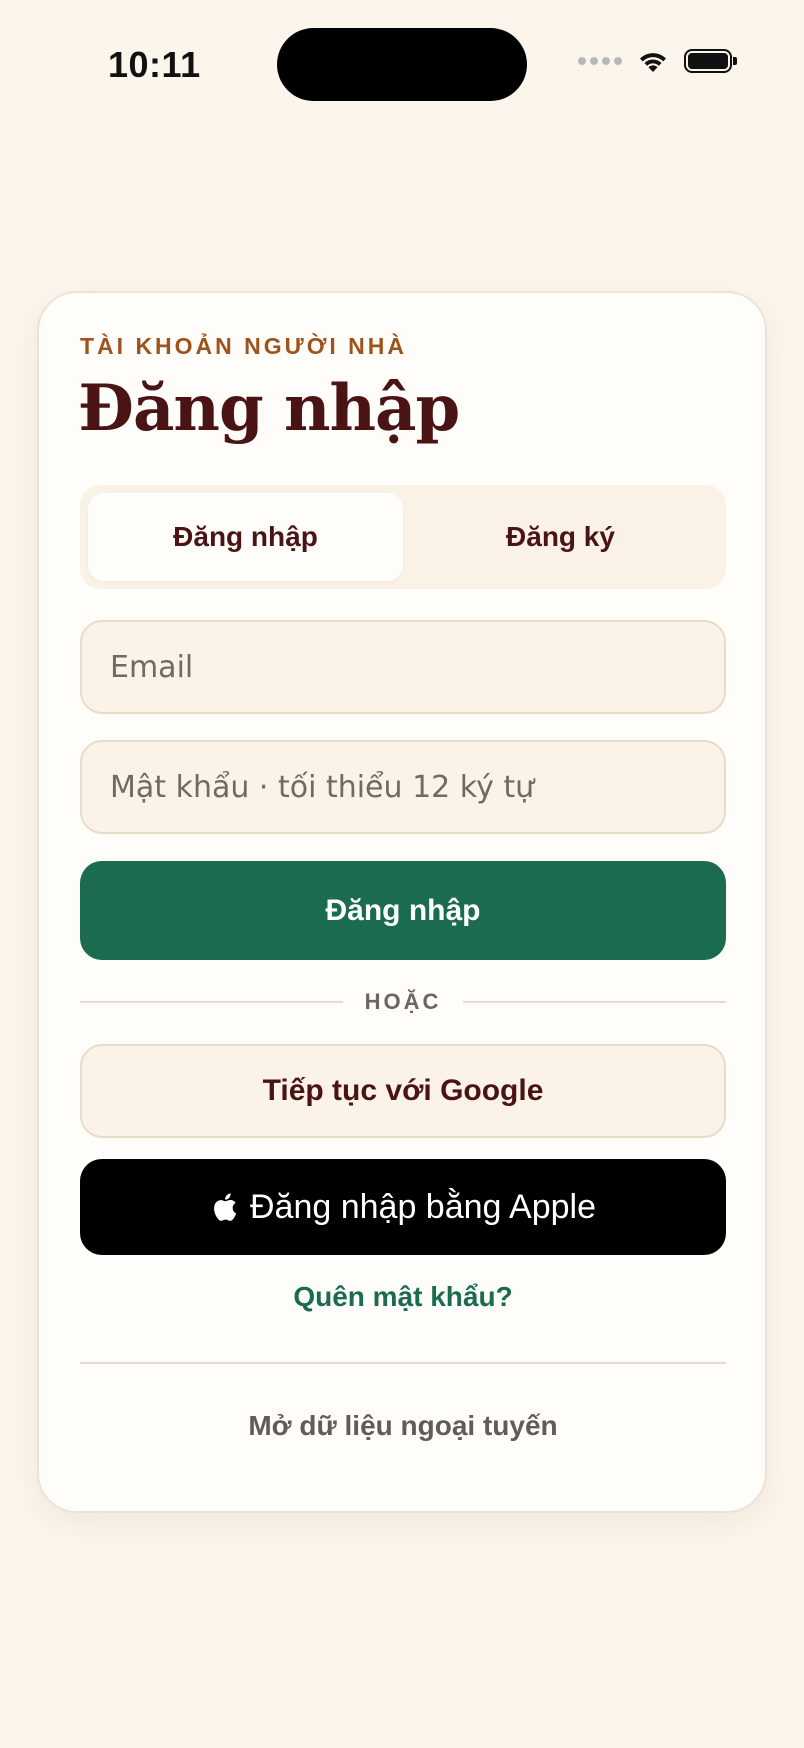 The image size is (804, 1748). I want to click on battery-icon, so click(710, 61).